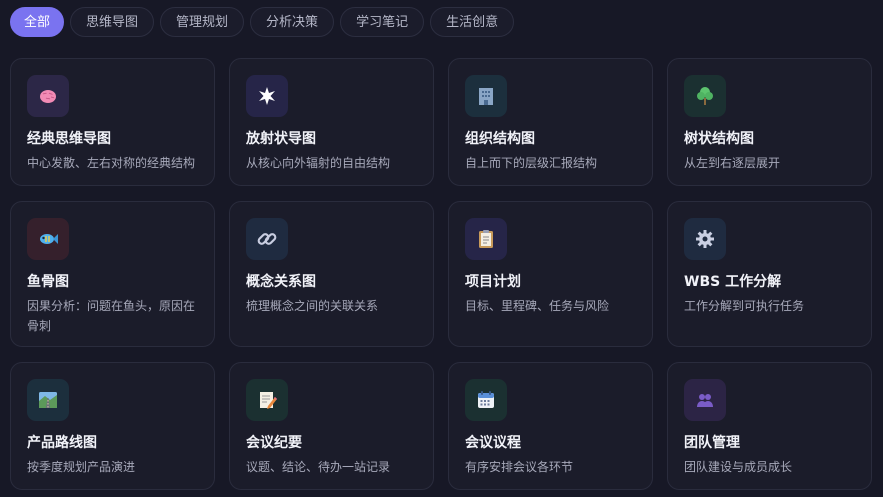 This screenshot has height=497, width=883. I want to click on card-description: 工作分解到可执行任务, so click(744, 306).